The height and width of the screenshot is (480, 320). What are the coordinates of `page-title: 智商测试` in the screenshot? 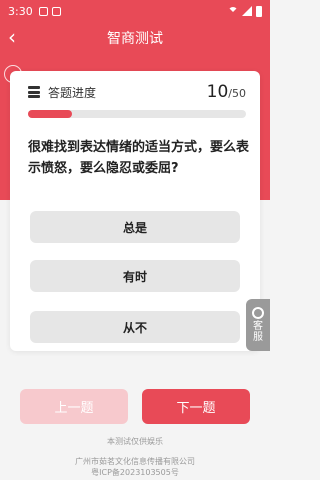 It's located at (135, 39).